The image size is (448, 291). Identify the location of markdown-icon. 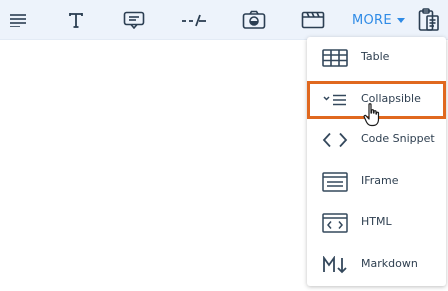
(335, 265).